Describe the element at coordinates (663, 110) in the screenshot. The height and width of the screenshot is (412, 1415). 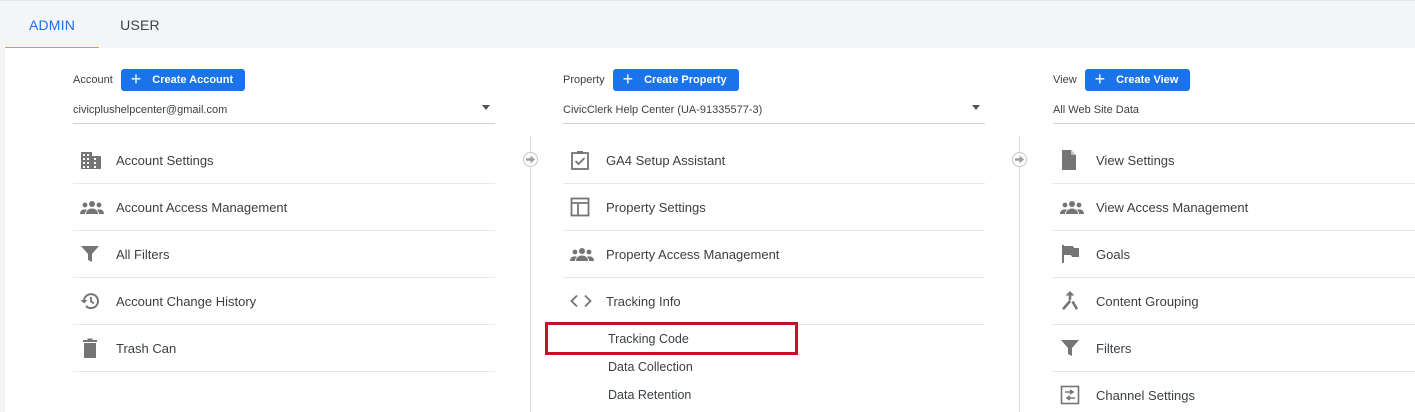
I see `property-selected-value: CivicClerk Help Center (UA-91335577-3)` at that location.